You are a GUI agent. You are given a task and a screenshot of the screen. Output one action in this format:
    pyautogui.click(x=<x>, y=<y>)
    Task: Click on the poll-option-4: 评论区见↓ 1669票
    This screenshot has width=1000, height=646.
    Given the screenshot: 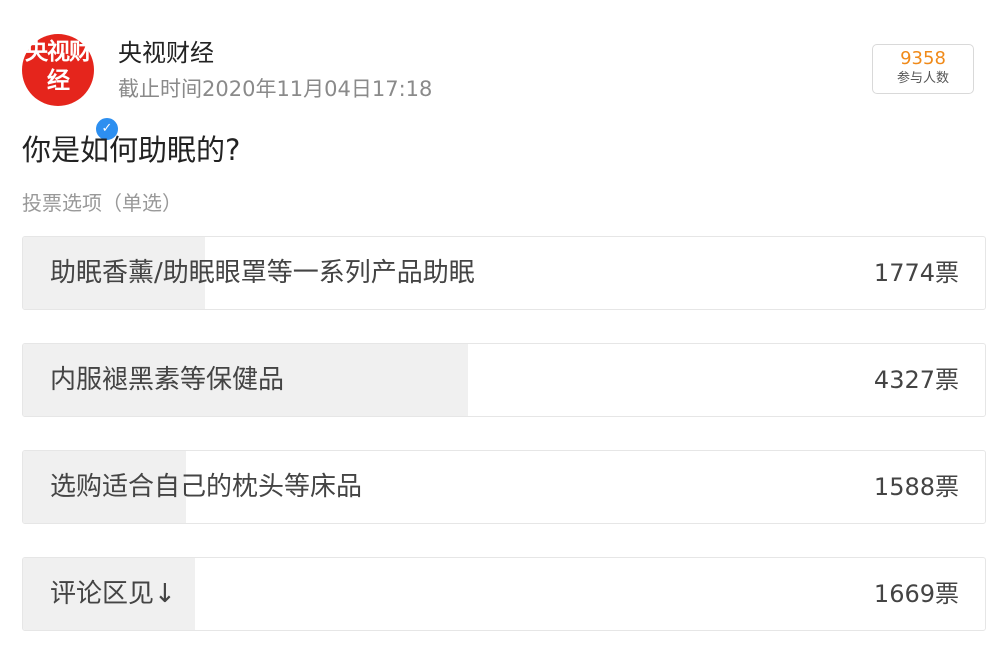 What is the action you would take?
    pyautogui.click(x=504, y=594)
    